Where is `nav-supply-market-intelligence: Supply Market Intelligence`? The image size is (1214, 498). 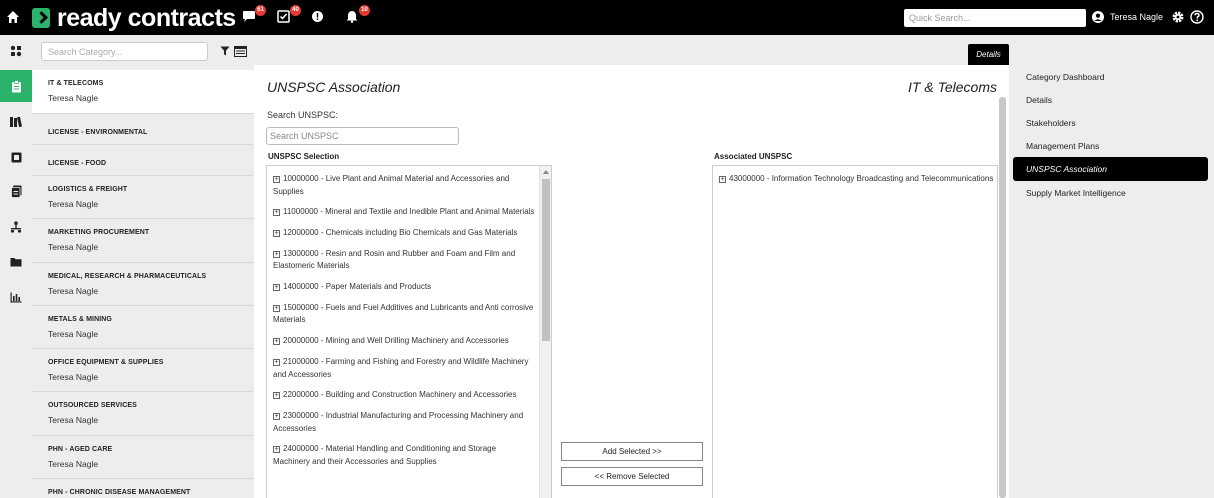
nav-supply-market-intelligence: Supply Market Intelligence is located at coordinates (1110, 192).